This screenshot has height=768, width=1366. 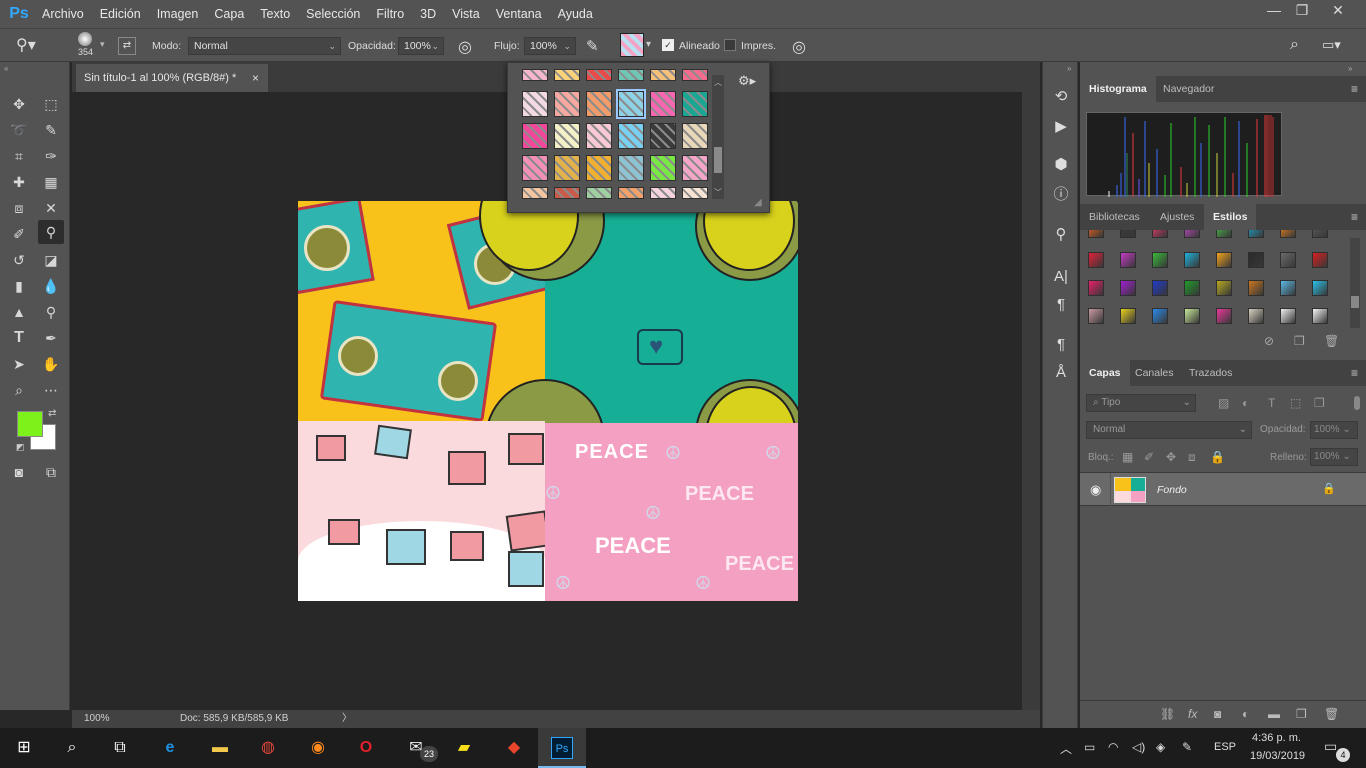 What do you see at coordinates (333, 14) in the screenshot?
I see `menu-seleccion: Selección` at bounding box center [333, 14].